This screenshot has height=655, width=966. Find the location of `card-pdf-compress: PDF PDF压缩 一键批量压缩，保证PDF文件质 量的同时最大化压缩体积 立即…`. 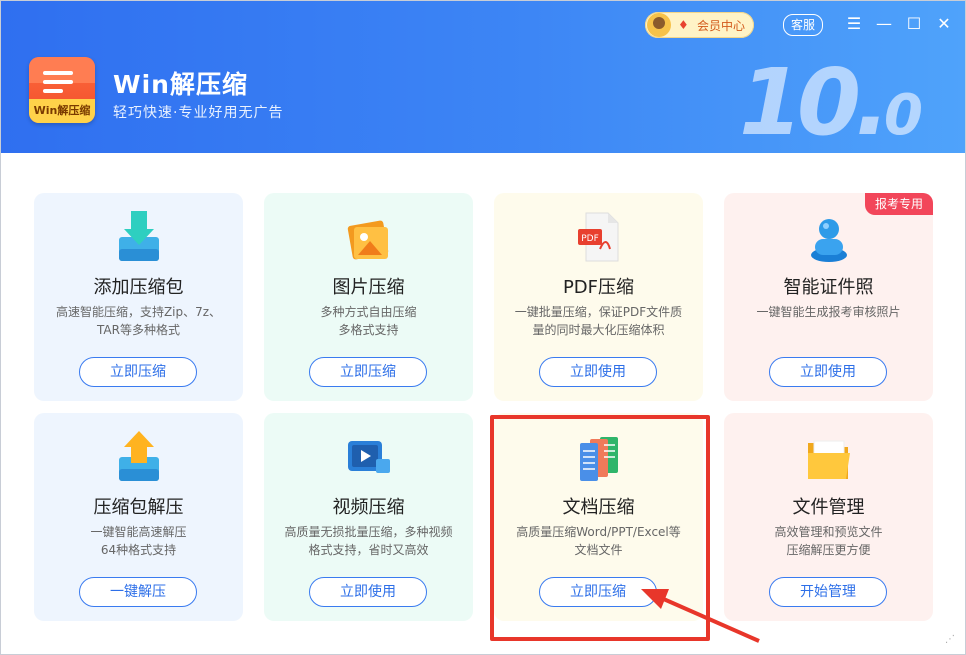

card-pdf-compress: PDF PDF压缩 一键批量压缩，保证PDF文件质 量的同时最大化压缩体积 立即… is located at coordinates (598, 297).